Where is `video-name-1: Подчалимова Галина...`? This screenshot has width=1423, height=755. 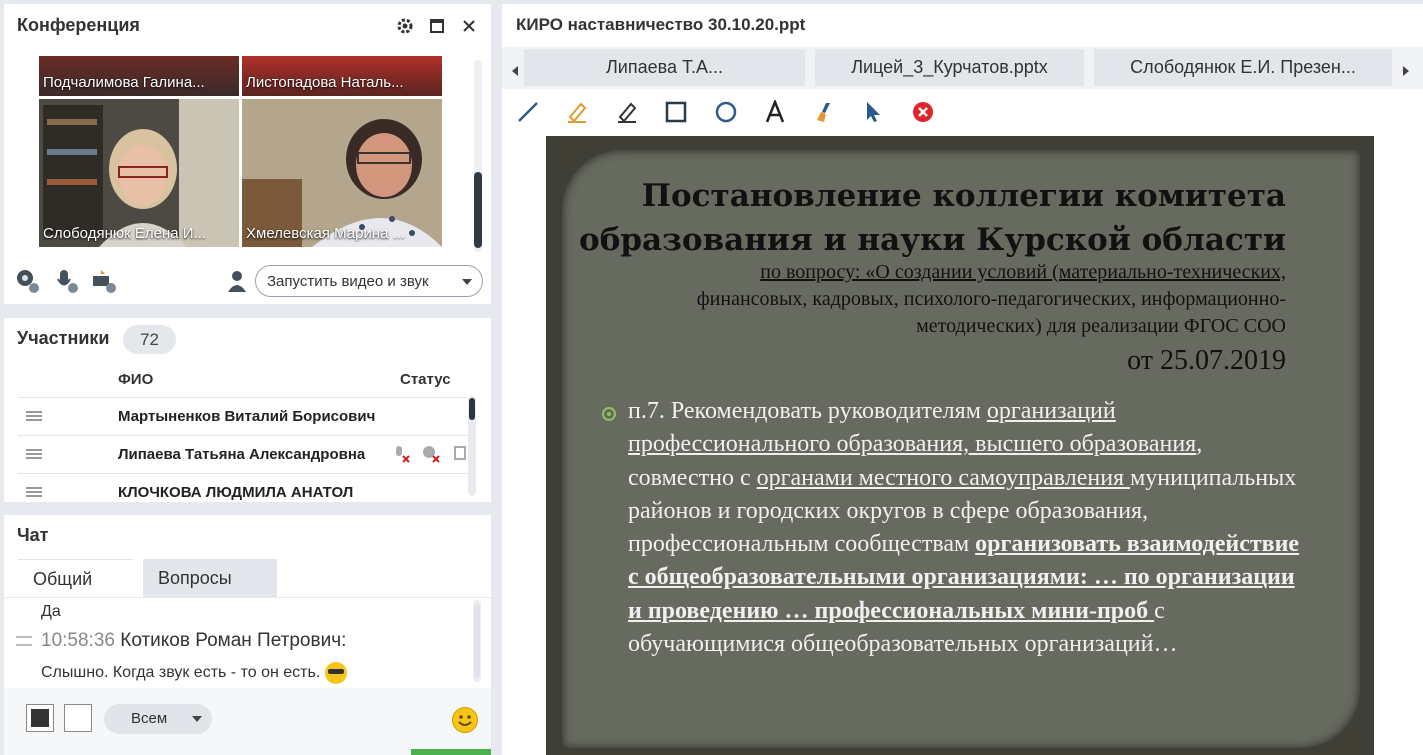 video-name-1: Подчалимова Галина... is located at coordinates (124, 82).